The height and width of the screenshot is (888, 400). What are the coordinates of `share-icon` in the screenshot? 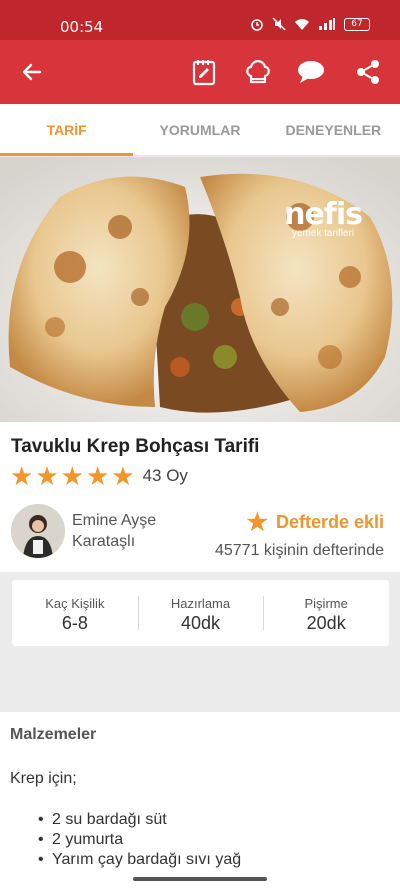 It's located at (368, 72).